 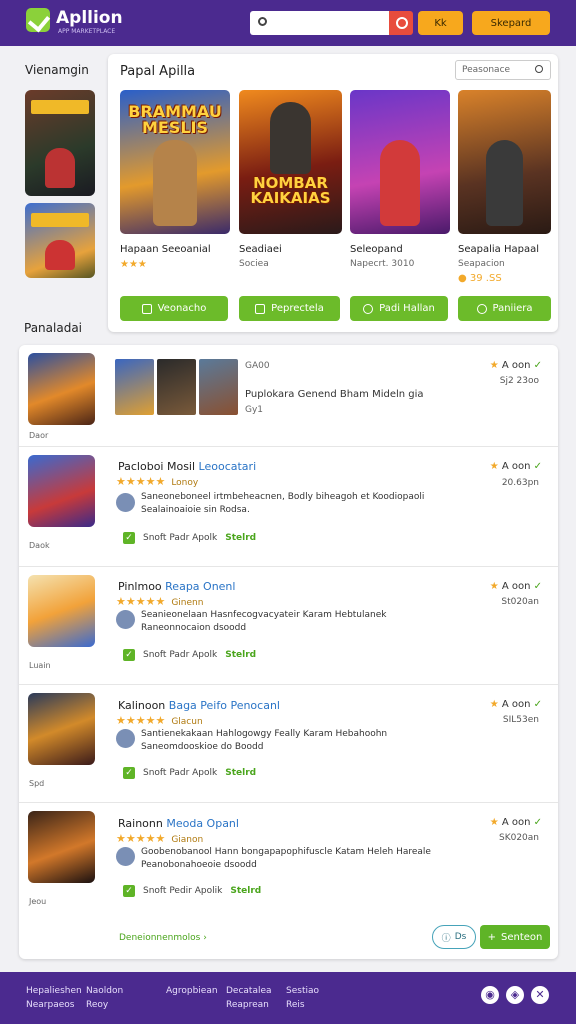 I want to click on search-input, so click(x=320, y=23).